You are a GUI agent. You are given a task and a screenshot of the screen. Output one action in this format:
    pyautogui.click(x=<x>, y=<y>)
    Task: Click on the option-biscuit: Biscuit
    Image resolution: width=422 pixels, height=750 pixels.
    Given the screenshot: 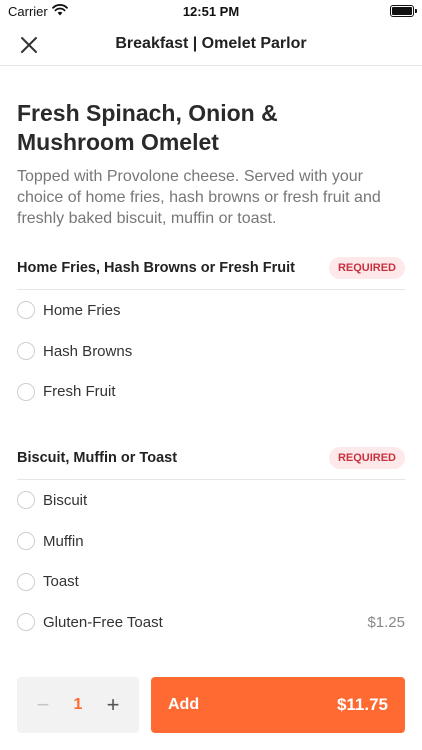 What is the action you would take?
    pyautogui.click(x=211, y=500)
    